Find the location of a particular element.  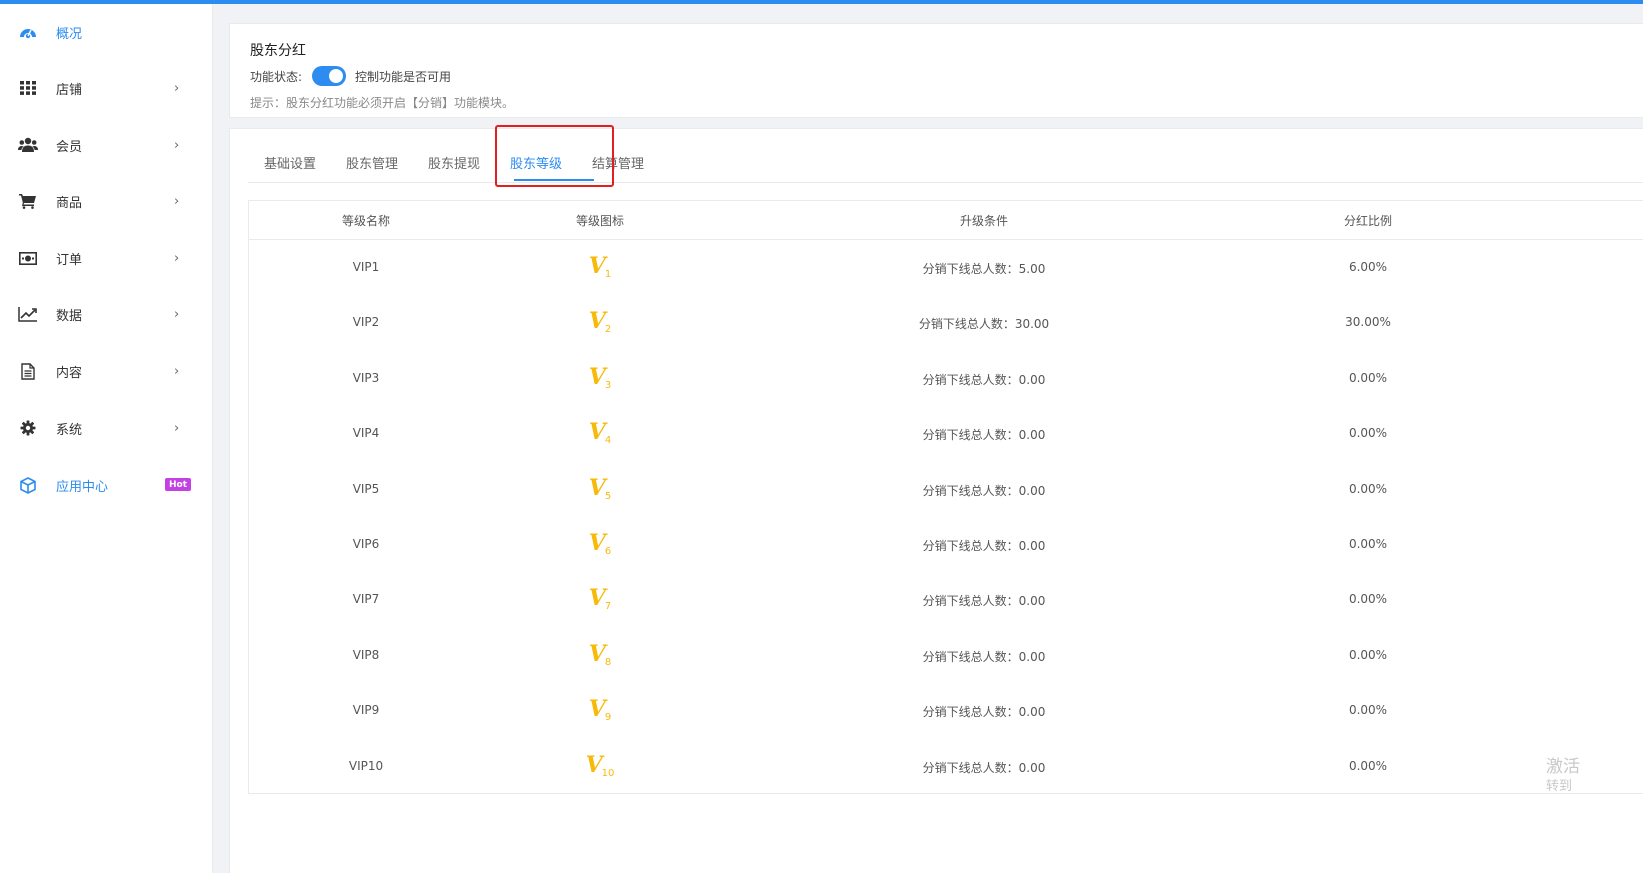

sidebar-item-products: 商品 › is located at coordinates (106, 201).